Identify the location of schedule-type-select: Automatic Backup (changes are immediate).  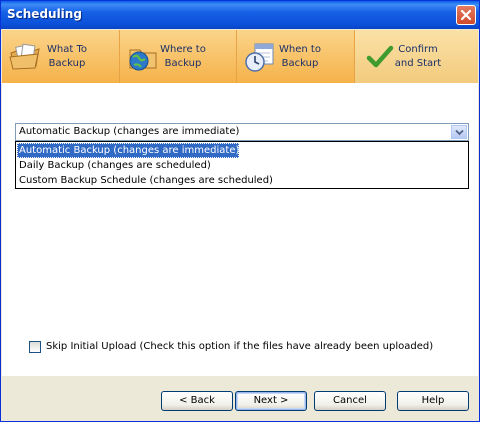
(242, 132).